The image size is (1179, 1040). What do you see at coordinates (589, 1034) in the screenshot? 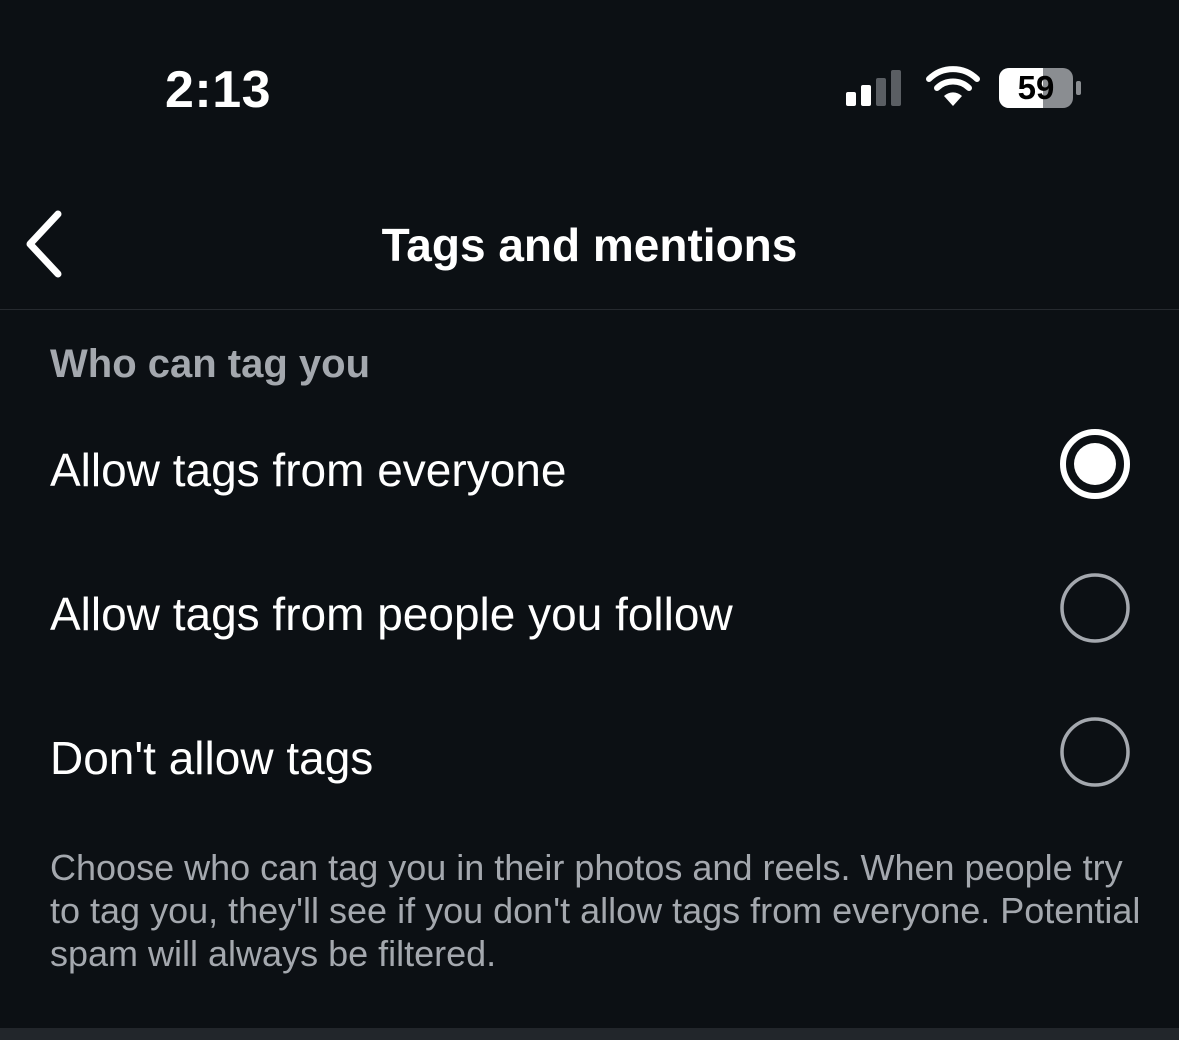
I see `bottom-divider` at bounding box center [589, 1034].